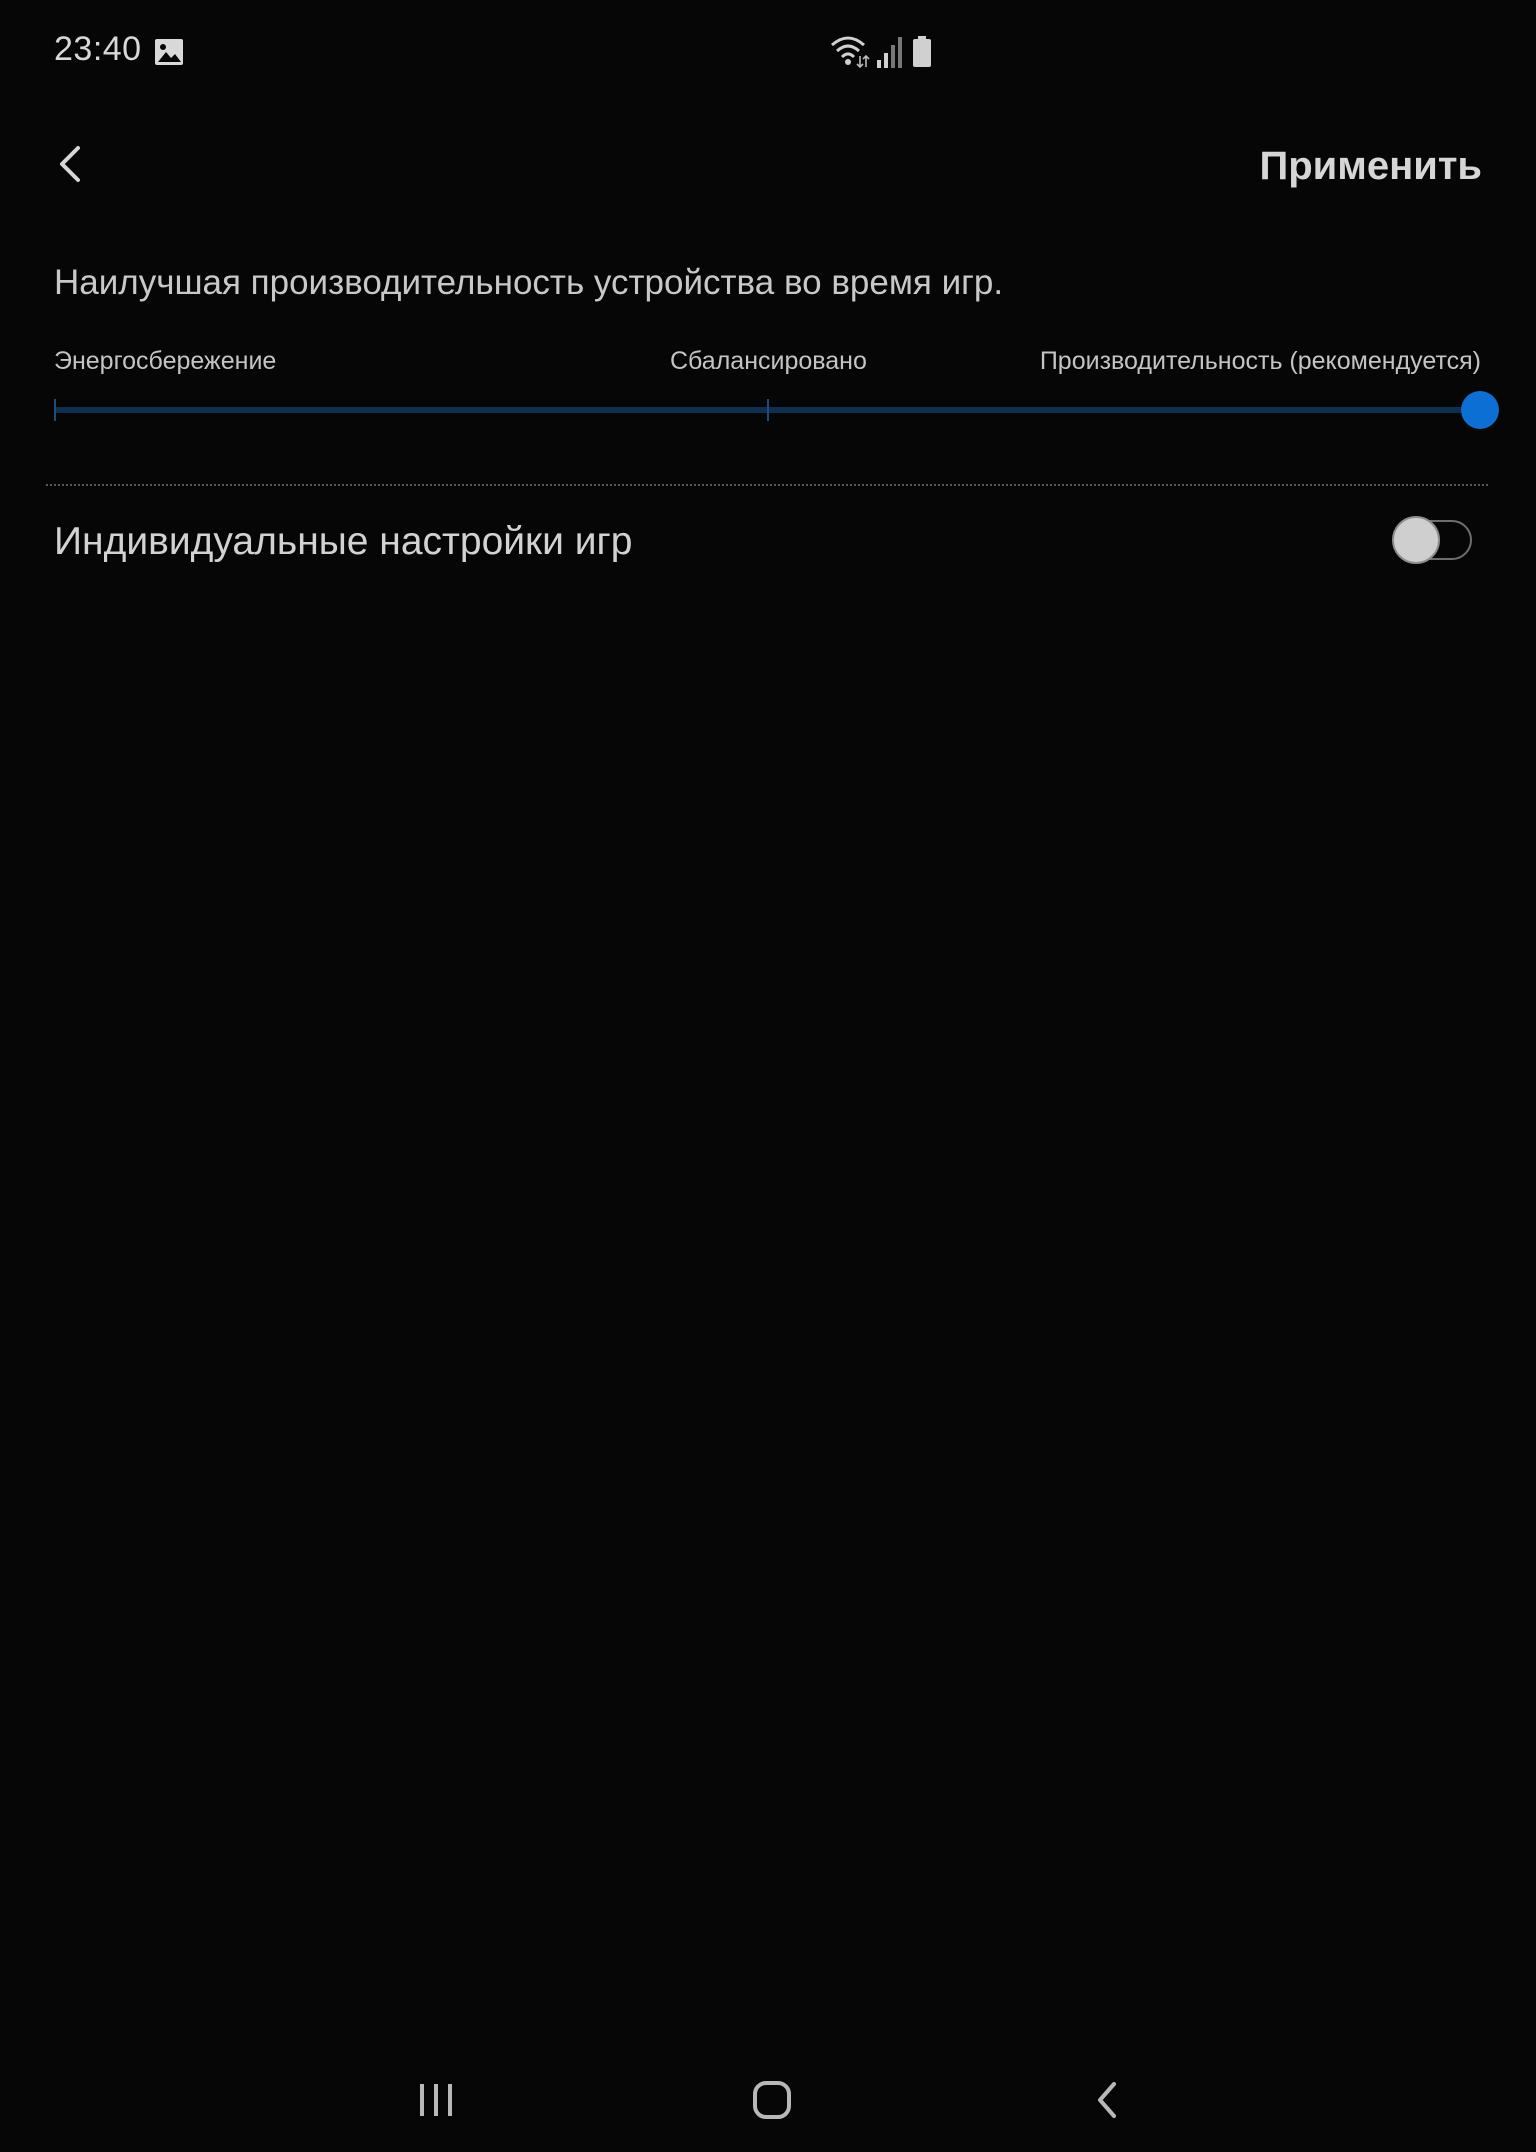 Image resolution: width=1536 pixels, height=2152 pixels. Describe the element at coordinates (768, 361) in the screenshot. I see `level-label-balanced: Сбалансировано` at that location.